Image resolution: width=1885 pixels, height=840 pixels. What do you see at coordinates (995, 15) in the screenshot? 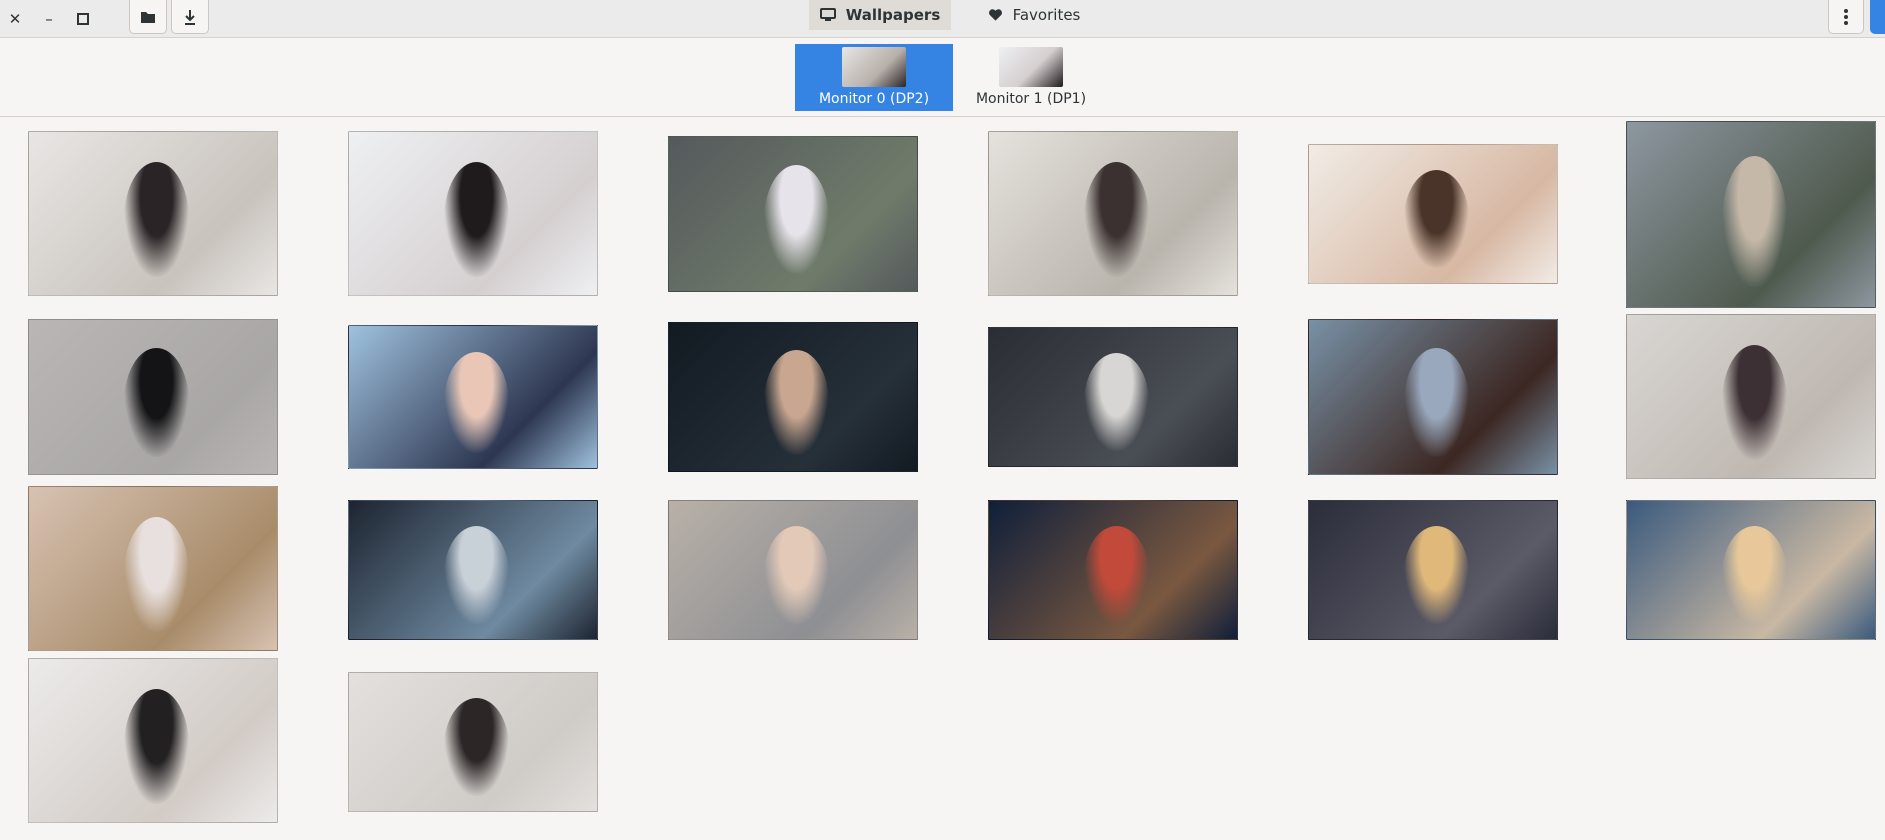
I see `heart-icon` at bounding box center [995, 15].